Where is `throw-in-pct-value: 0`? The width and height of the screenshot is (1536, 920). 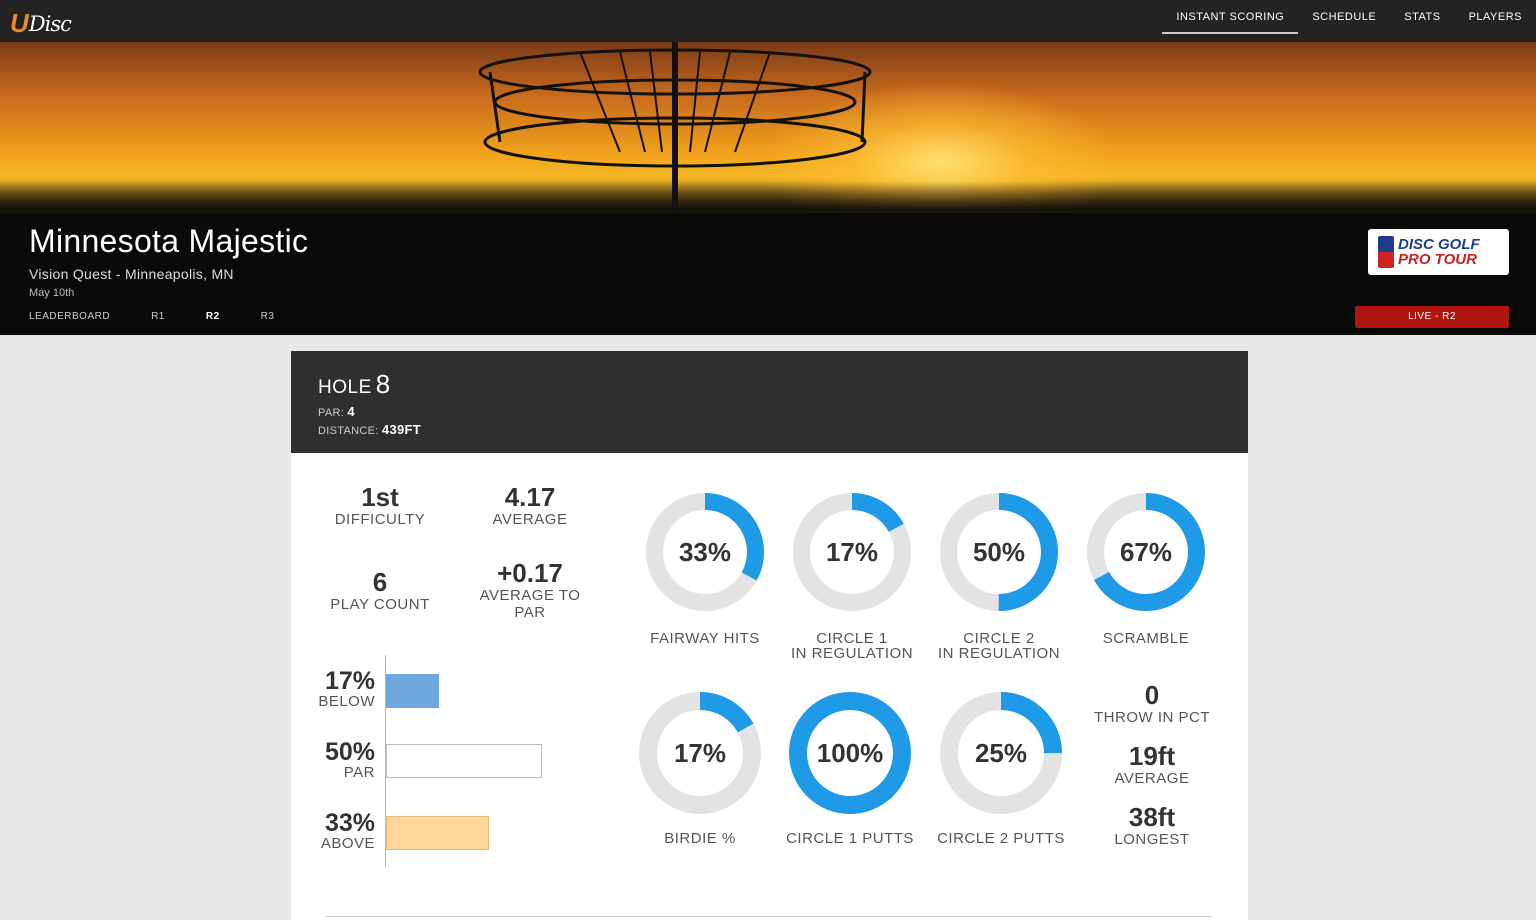
throw-in-pct-value: 0 is located at coordinates (1152, 695).